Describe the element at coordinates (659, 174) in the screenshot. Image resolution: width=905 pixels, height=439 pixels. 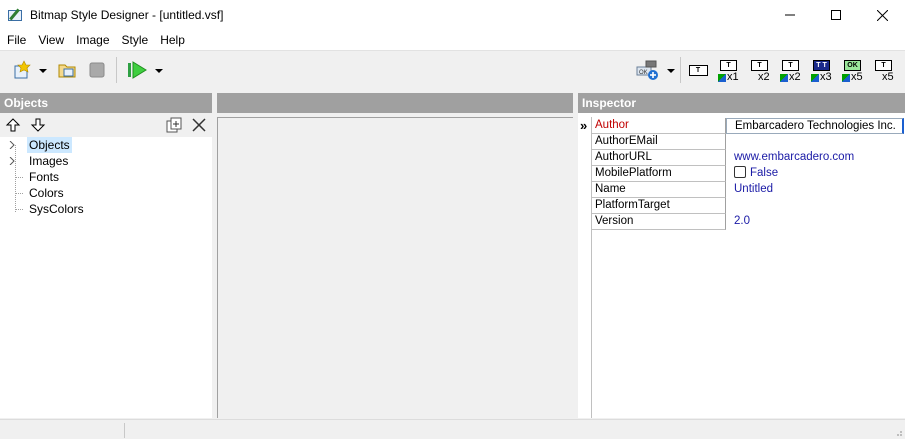
I see `property-name: MobilePlatform` at that location.